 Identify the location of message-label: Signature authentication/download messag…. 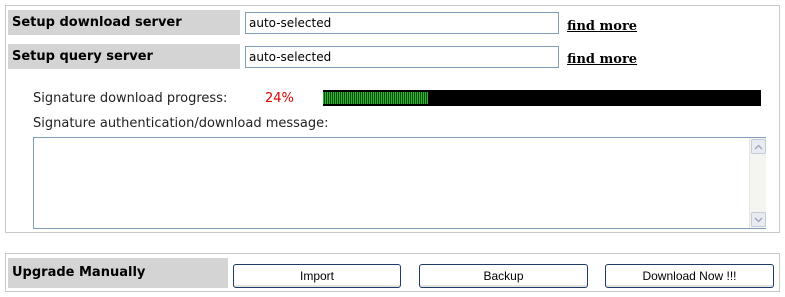
(181, 123).